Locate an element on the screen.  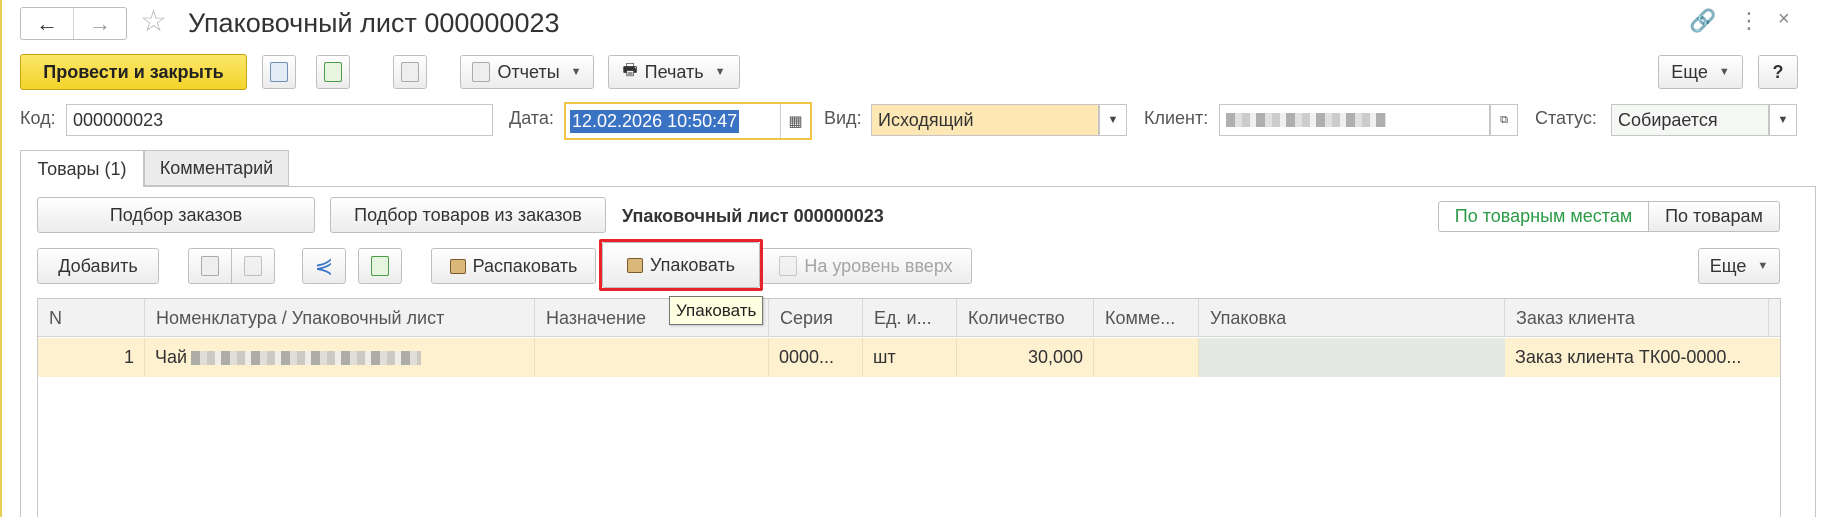
document-journal-button is located at coordinates (410, 72).